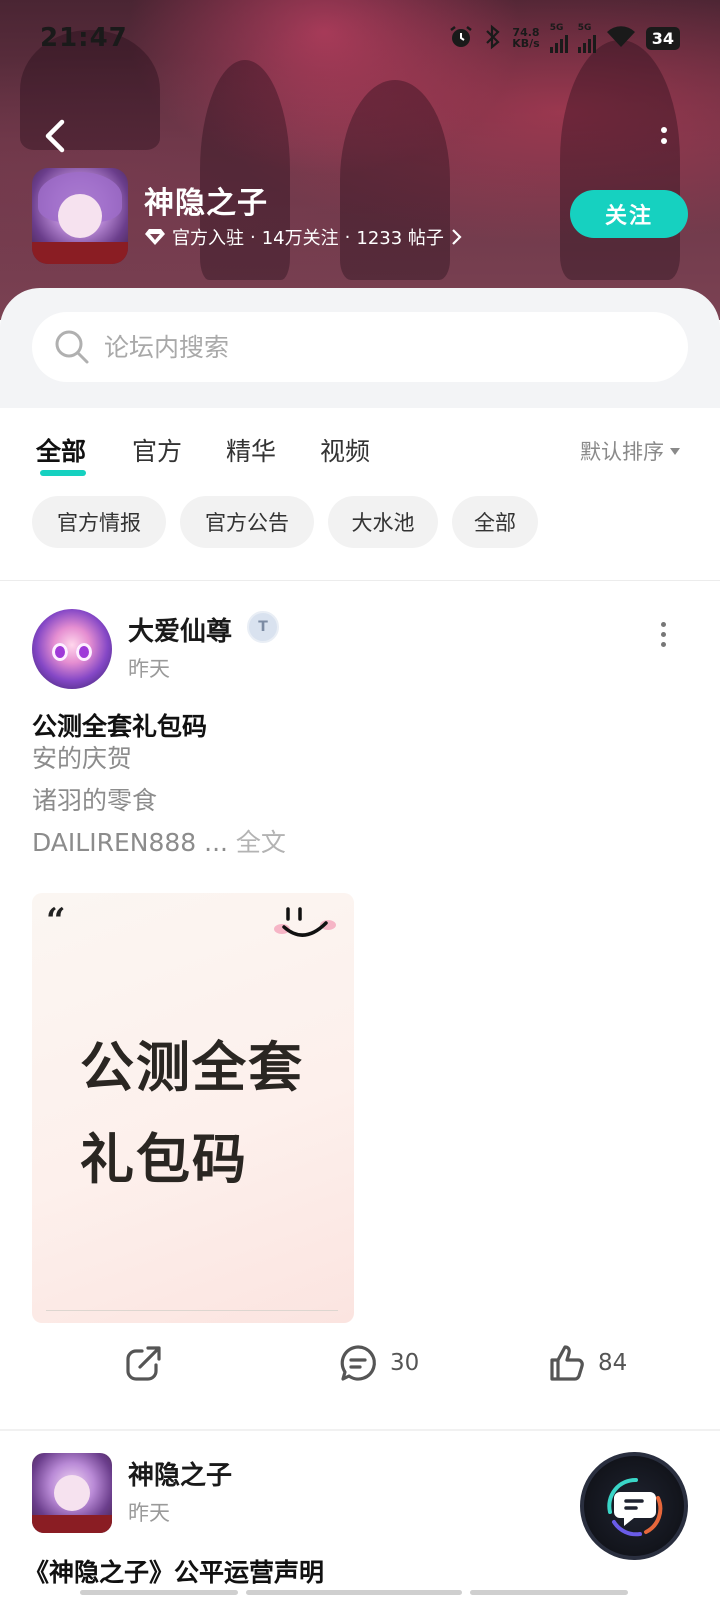 The width and height of the screenshot is (720, 1600). What do you see at coordinates (159, 842) in the screenshot?
I see `post-excerpt-line: DAILIREN888 ... 全文` at bounding box center [159, 842].